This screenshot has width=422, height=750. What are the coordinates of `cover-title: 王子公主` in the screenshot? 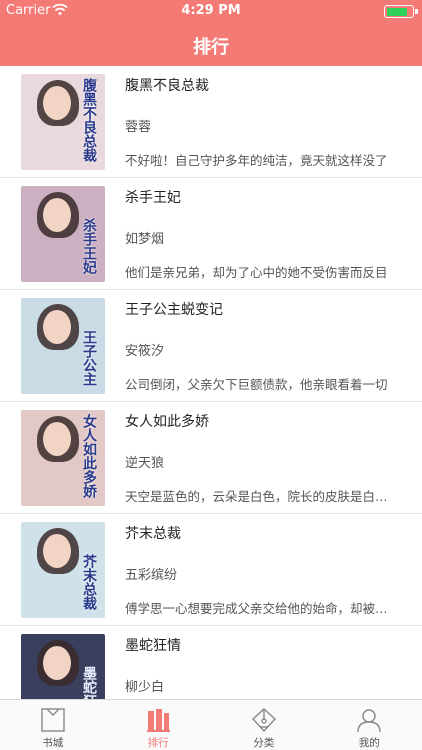 It's located at (89, 358).